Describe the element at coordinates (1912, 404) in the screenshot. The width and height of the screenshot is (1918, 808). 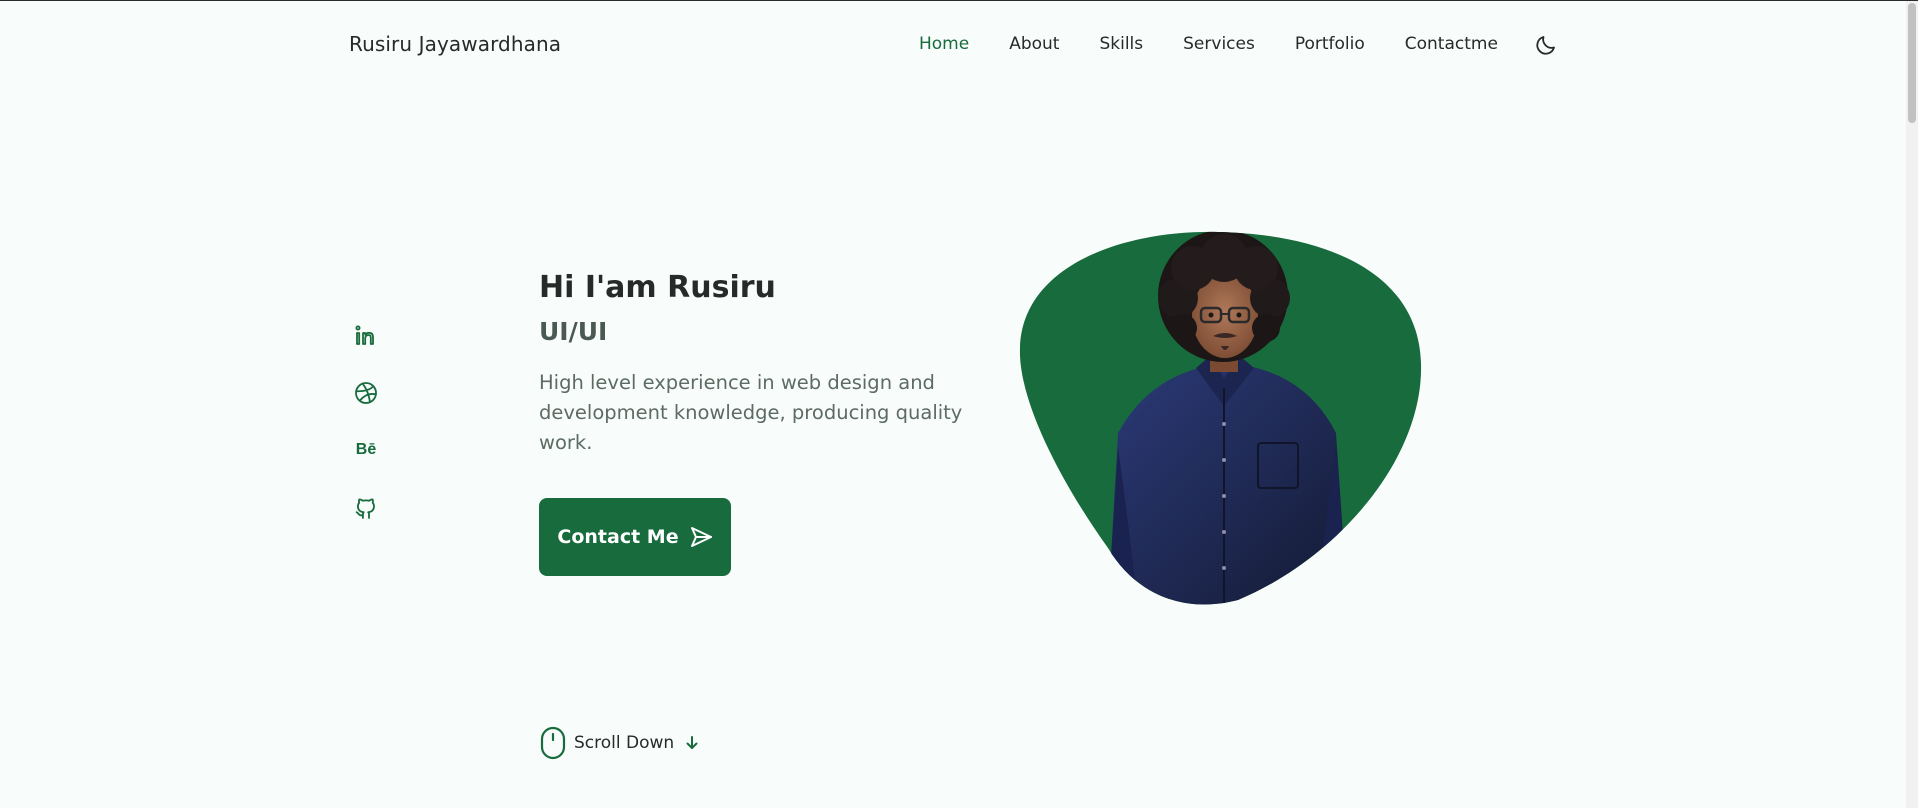
I see `scrollbar` at that location.